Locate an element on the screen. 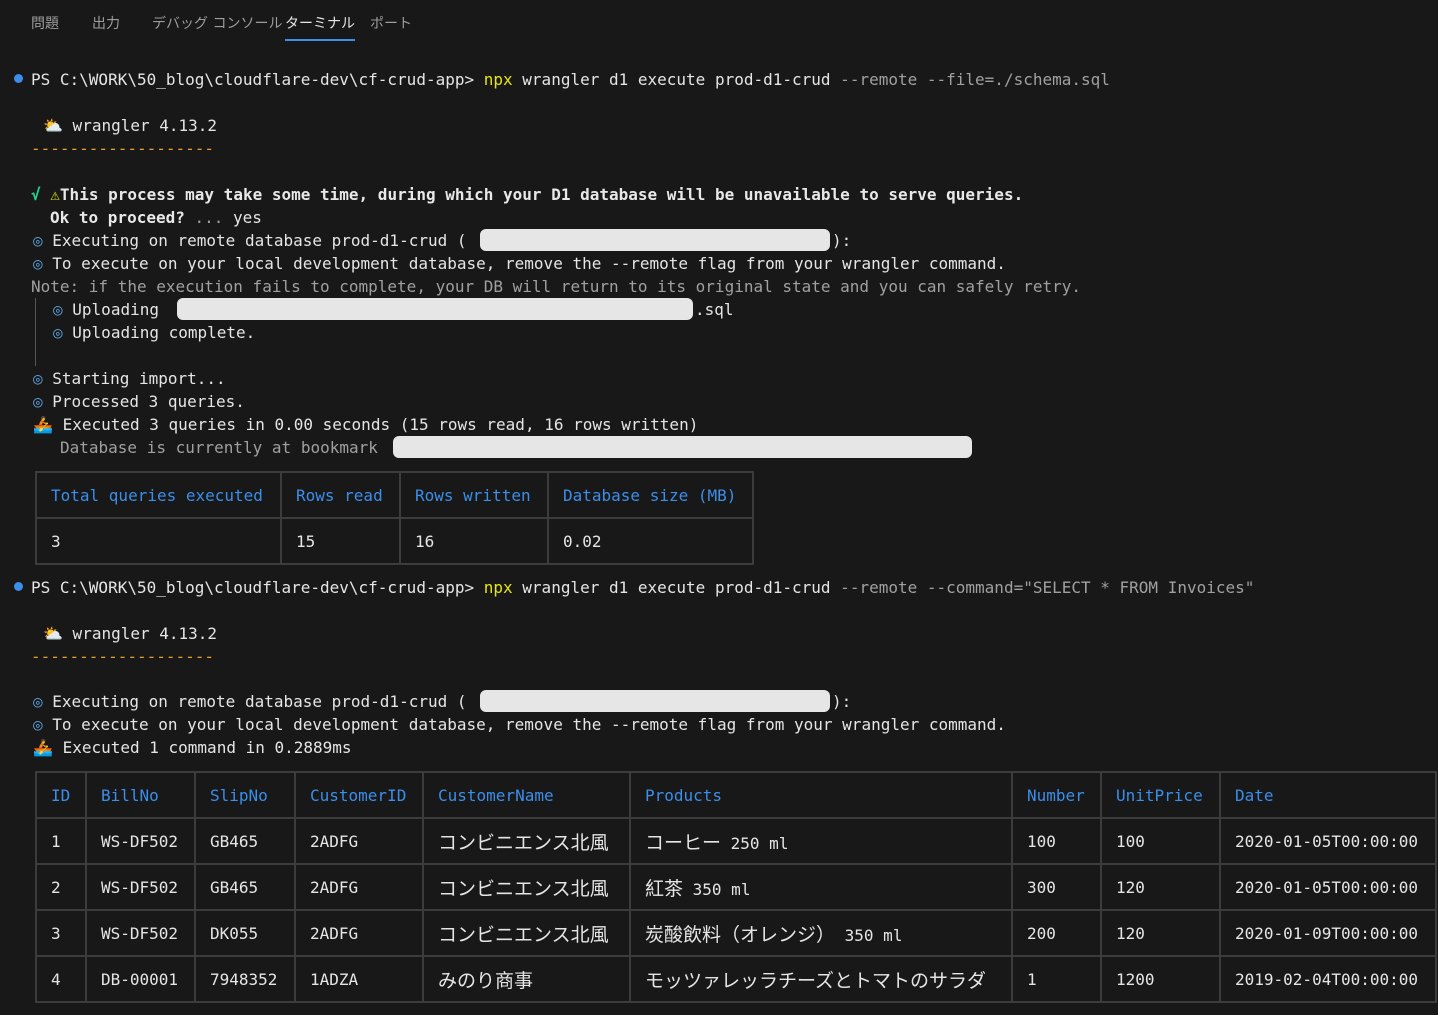 The height and width of the screenshot is (1015, 1438). table-cell: 0.02 is located at coordinates (650, 541).